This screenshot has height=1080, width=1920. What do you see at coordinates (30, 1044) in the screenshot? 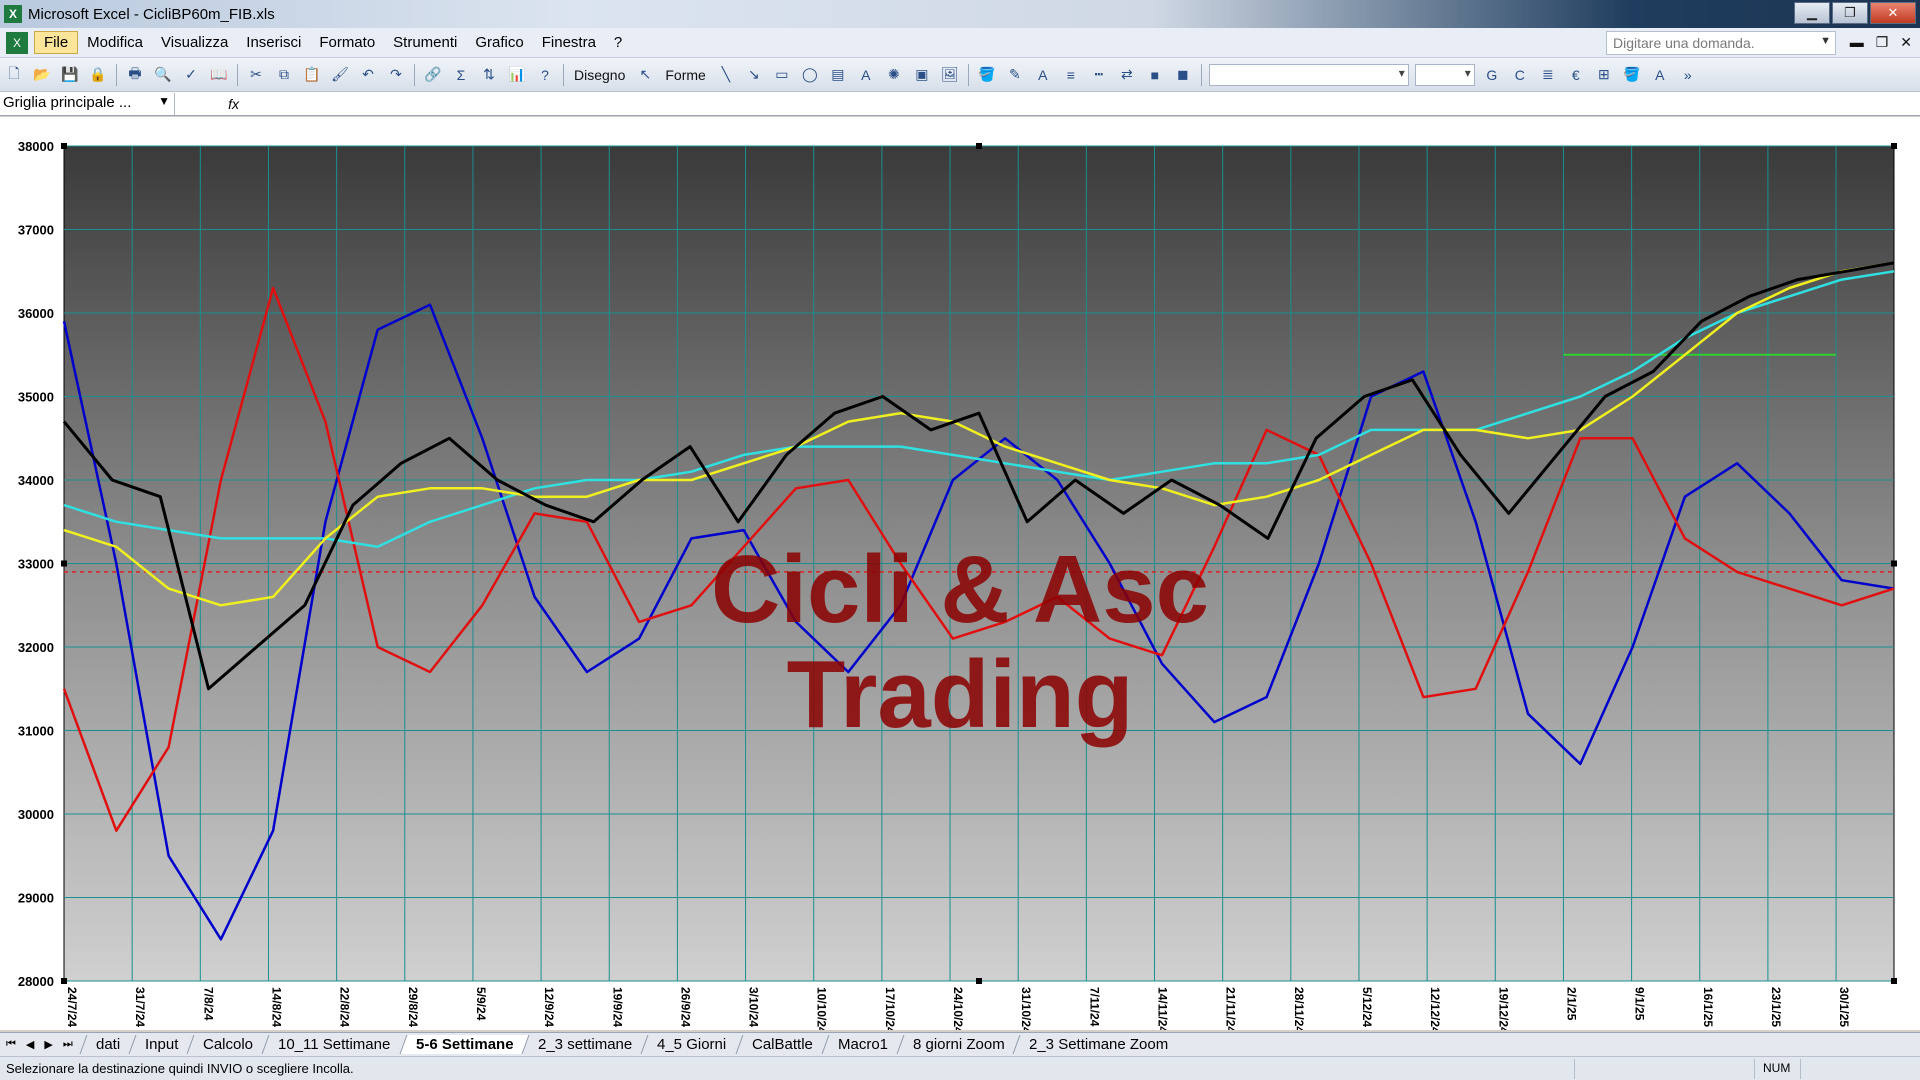
I see `prev-sheet-icon: ◀` at bounding box center [30, 1044].